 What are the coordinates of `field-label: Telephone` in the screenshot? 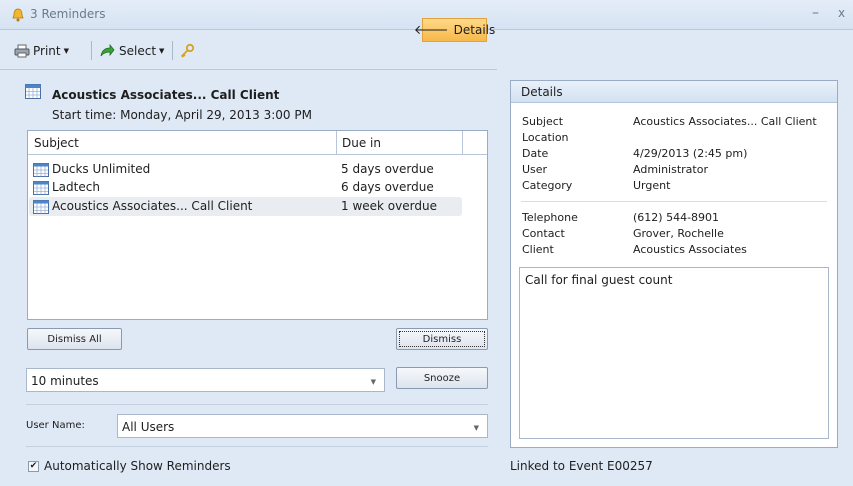 It's located at (550, 217).